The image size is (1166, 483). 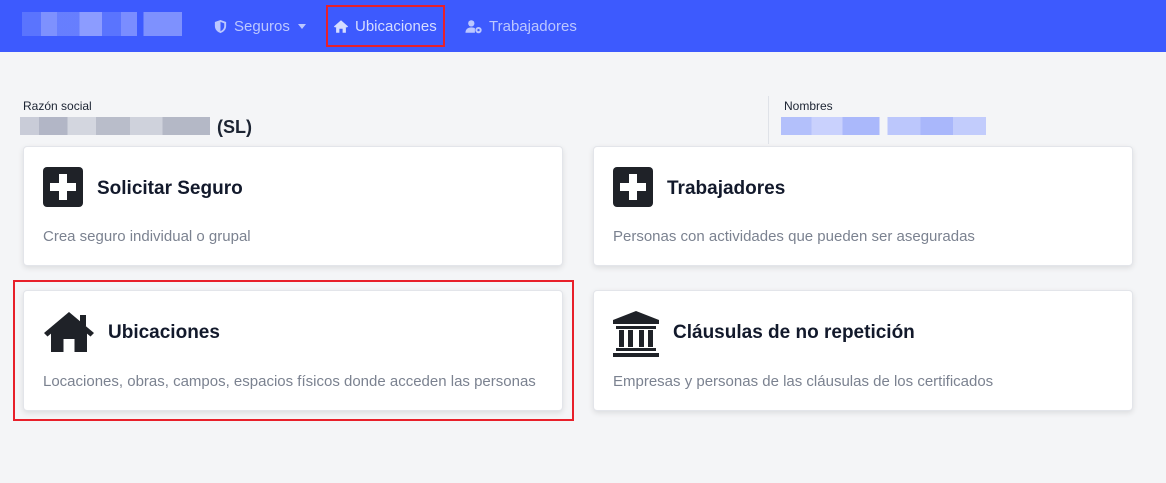 I want to click on nombres-value-redacted, so click(x=883, y=126).